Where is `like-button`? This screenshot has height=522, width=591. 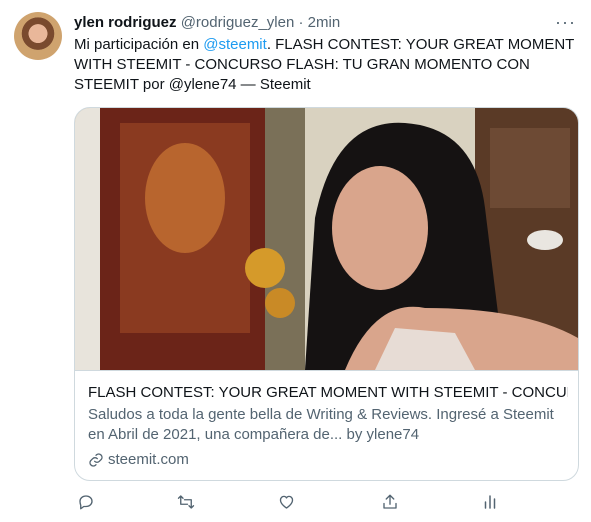
like-button is located at coordinates (286, 502).